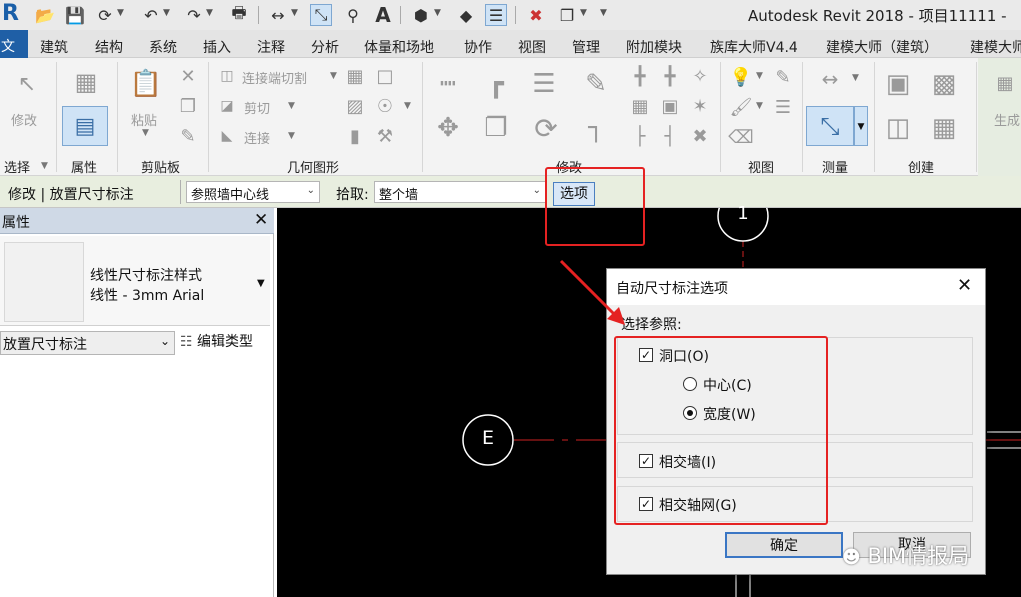 Image resolution: width=1021 pixels, height=597 pixels. Describe the element at coordinates (421, 15) in the screenshot. I see `3d-view-icon: ⬢` at that location.